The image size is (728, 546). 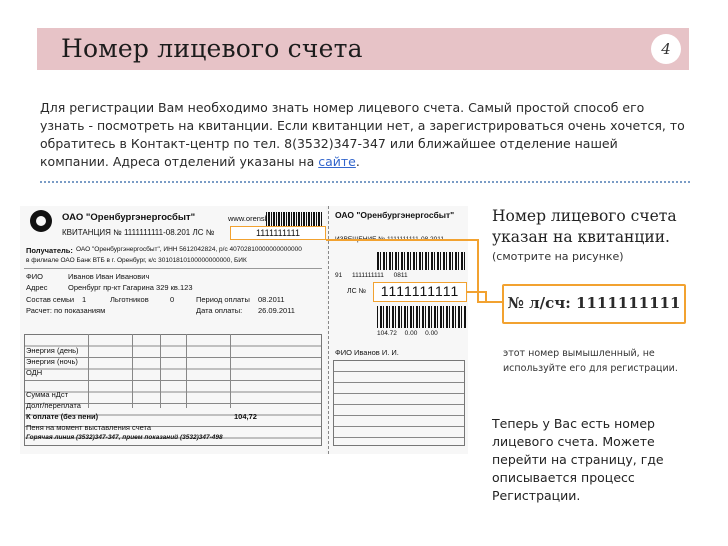 I want to click on calc-label: Расчет: по показаниям, so click(x=66, y=310).